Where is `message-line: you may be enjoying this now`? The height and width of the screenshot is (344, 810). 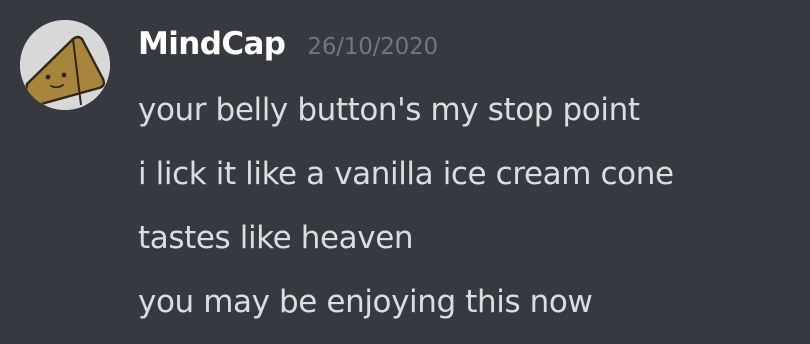
message-line: you may be enjoying this now is located at coordinates (365, 302).